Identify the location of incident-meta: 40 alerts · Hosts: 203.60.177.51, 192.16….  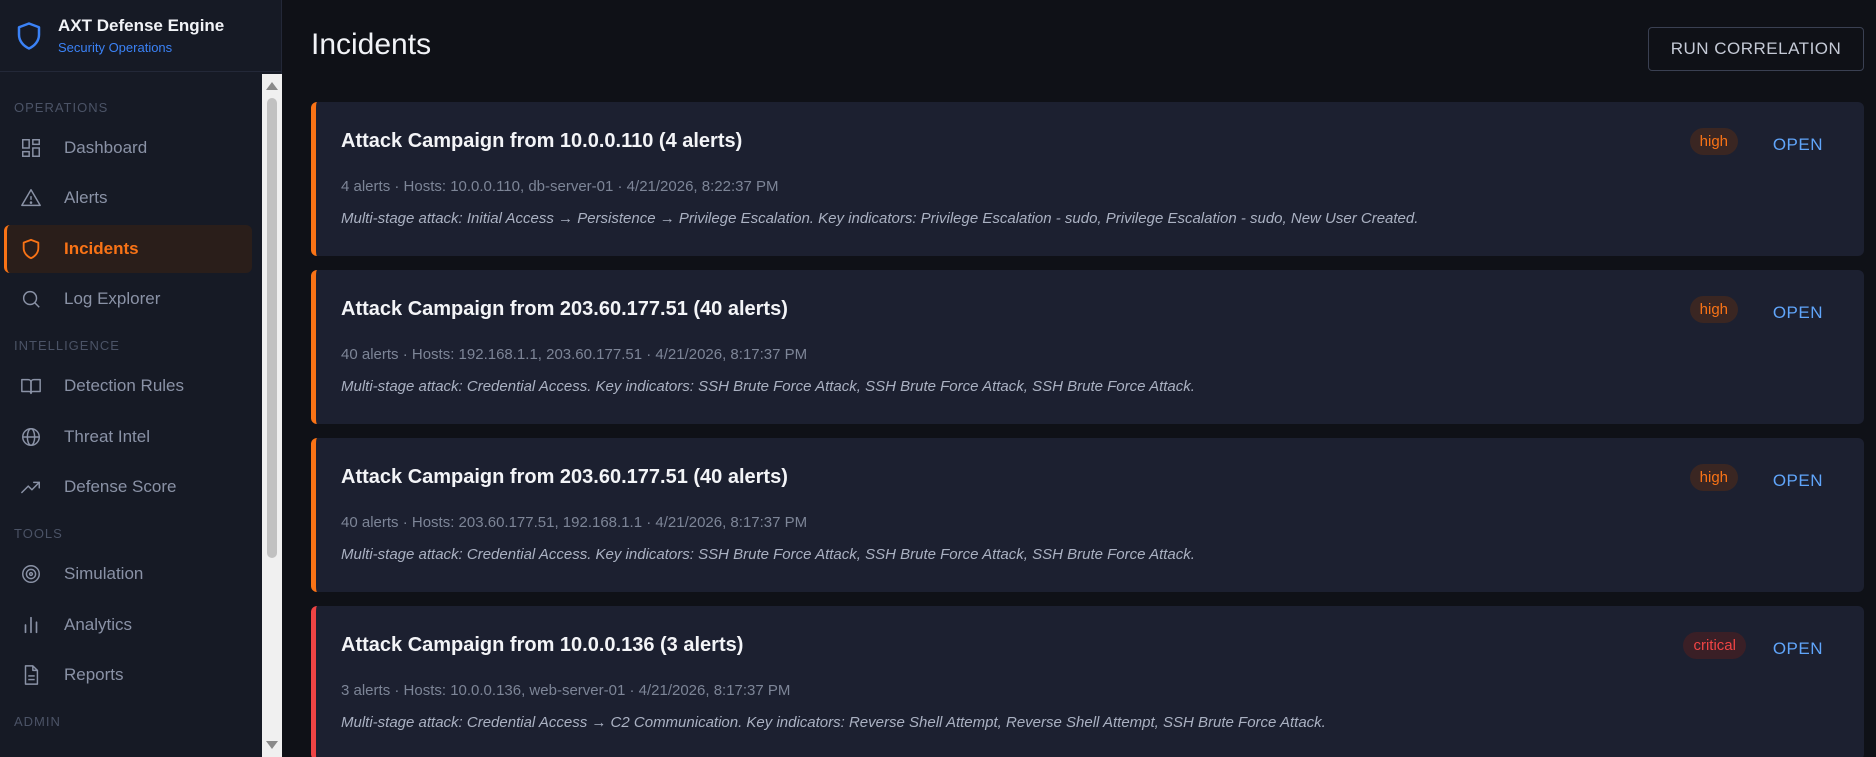
(574, 522).